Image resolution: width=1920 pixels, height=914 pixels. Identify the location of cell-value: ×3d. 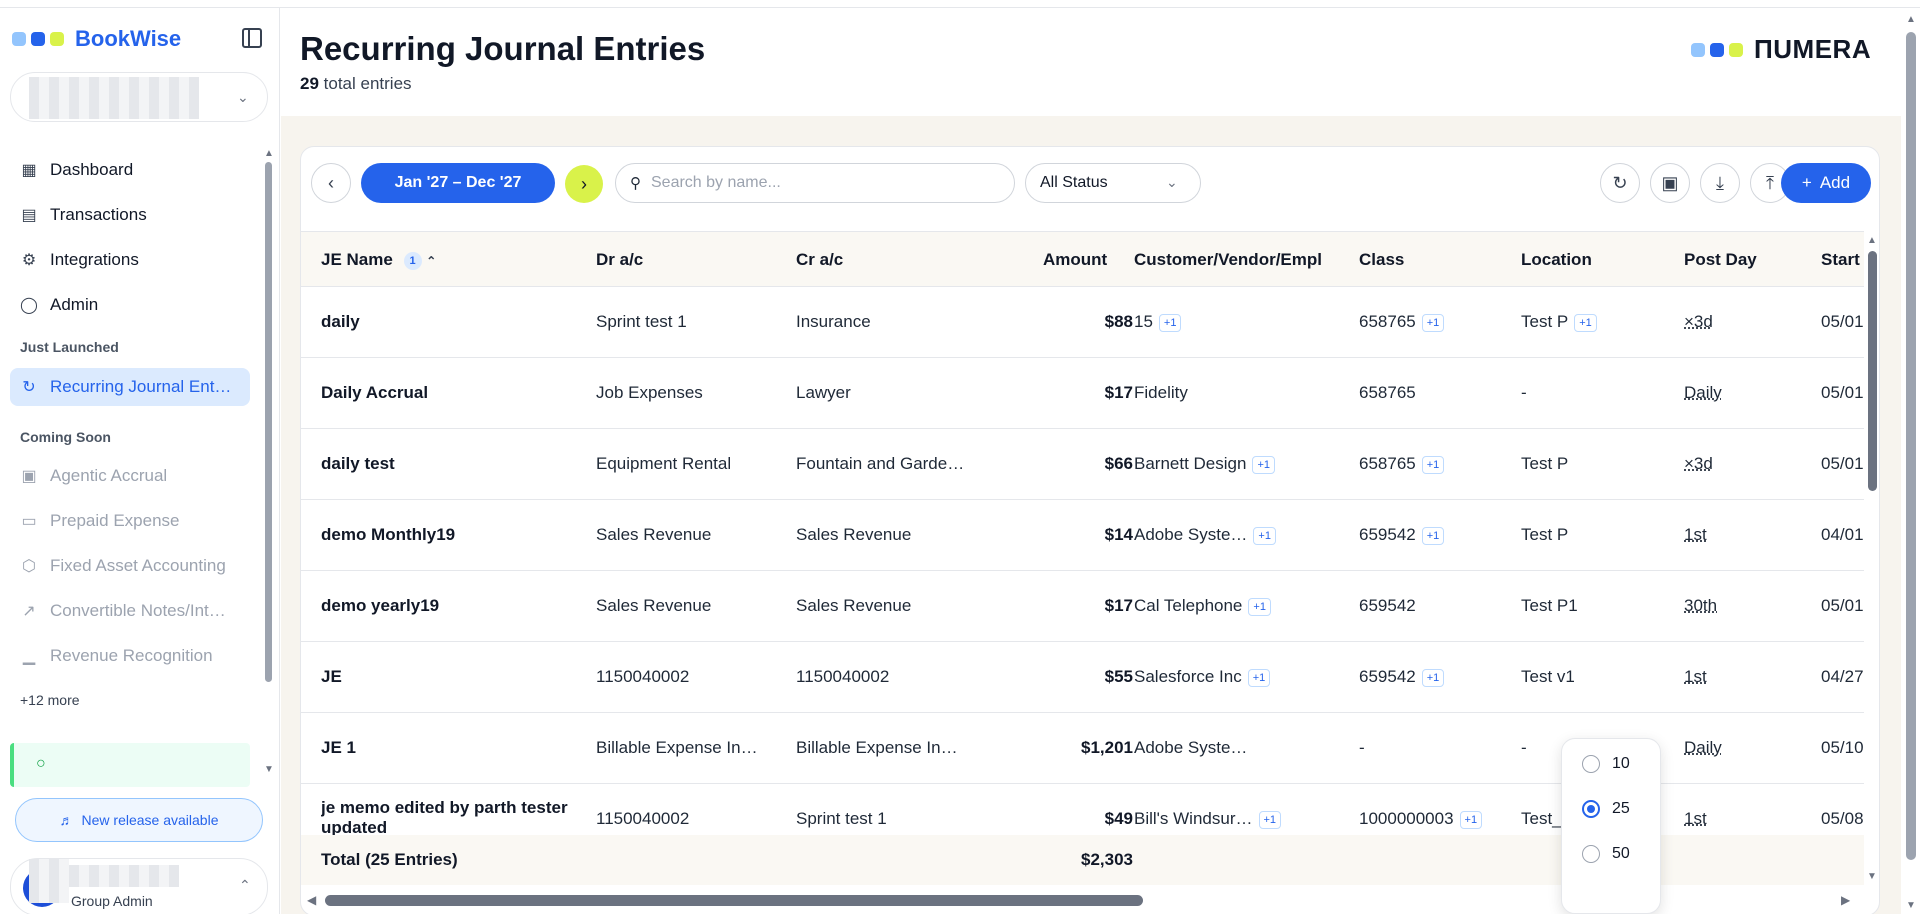
(1698, 321).